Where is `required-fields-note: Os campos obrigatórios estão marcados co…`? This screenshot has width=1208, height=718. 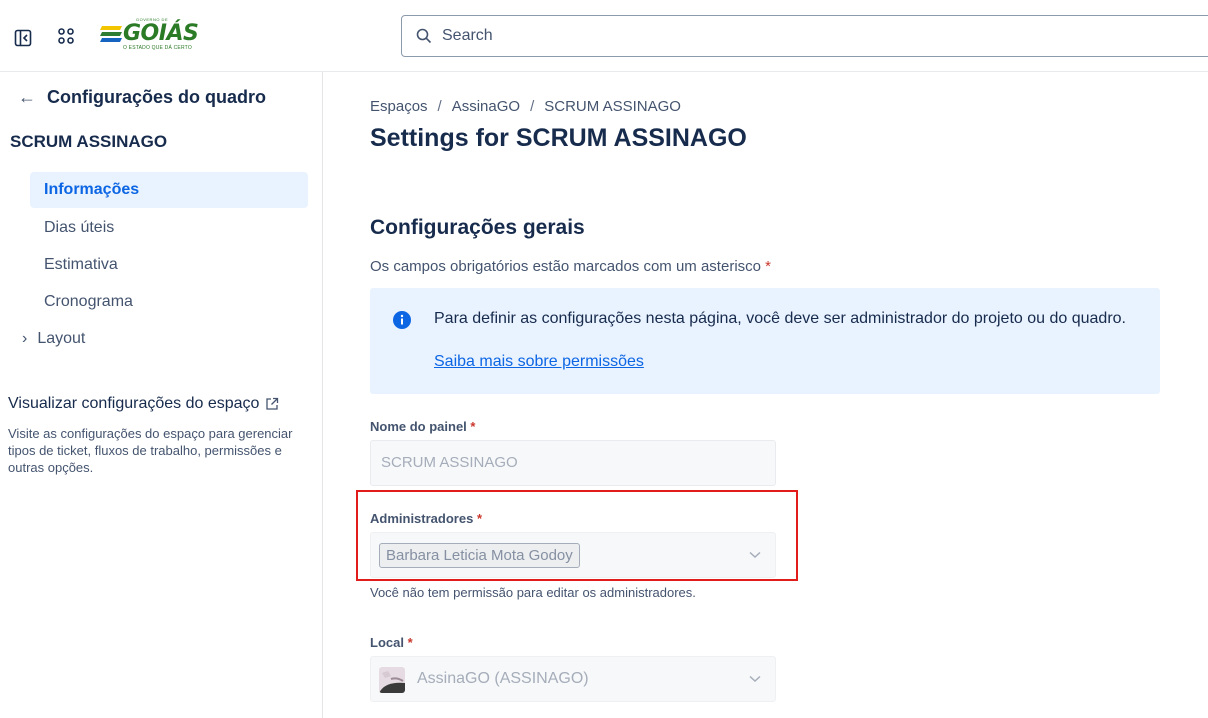 required-fields-note: Os campos obrigatórios estão marcados co… is located at coordinates (570, 266).